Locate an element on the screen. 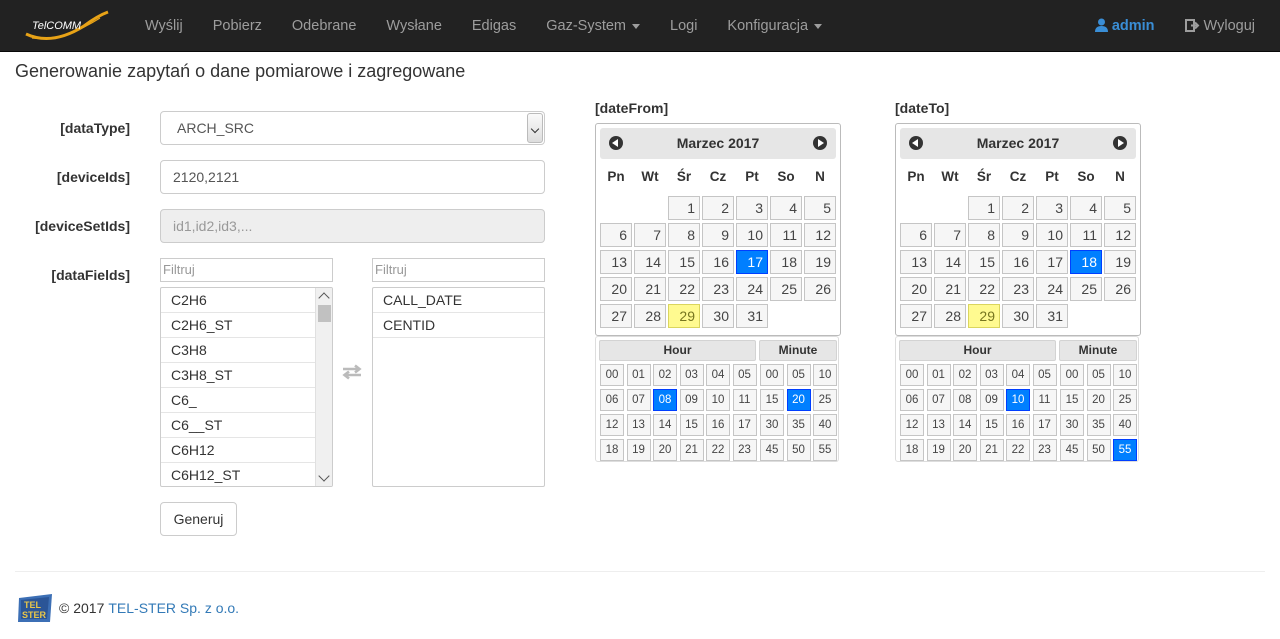  minute-option: 25 is located at coordinates (1125, 400).